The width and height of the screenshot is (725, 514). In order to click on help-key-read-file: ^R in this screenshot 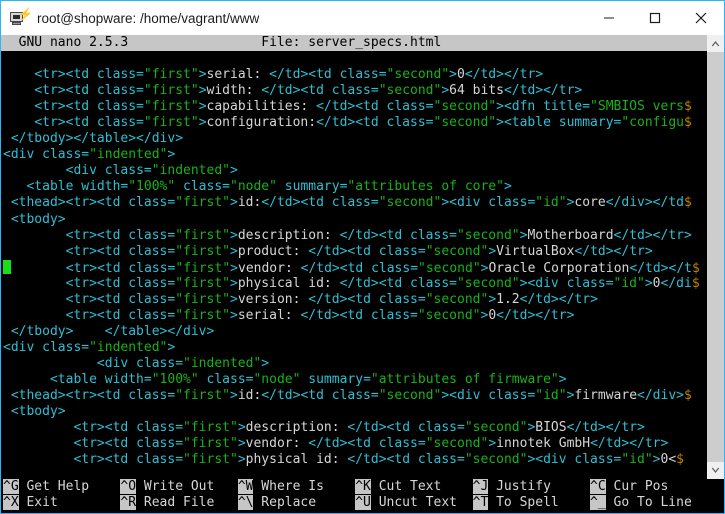, I will do `click(128, 502)`.